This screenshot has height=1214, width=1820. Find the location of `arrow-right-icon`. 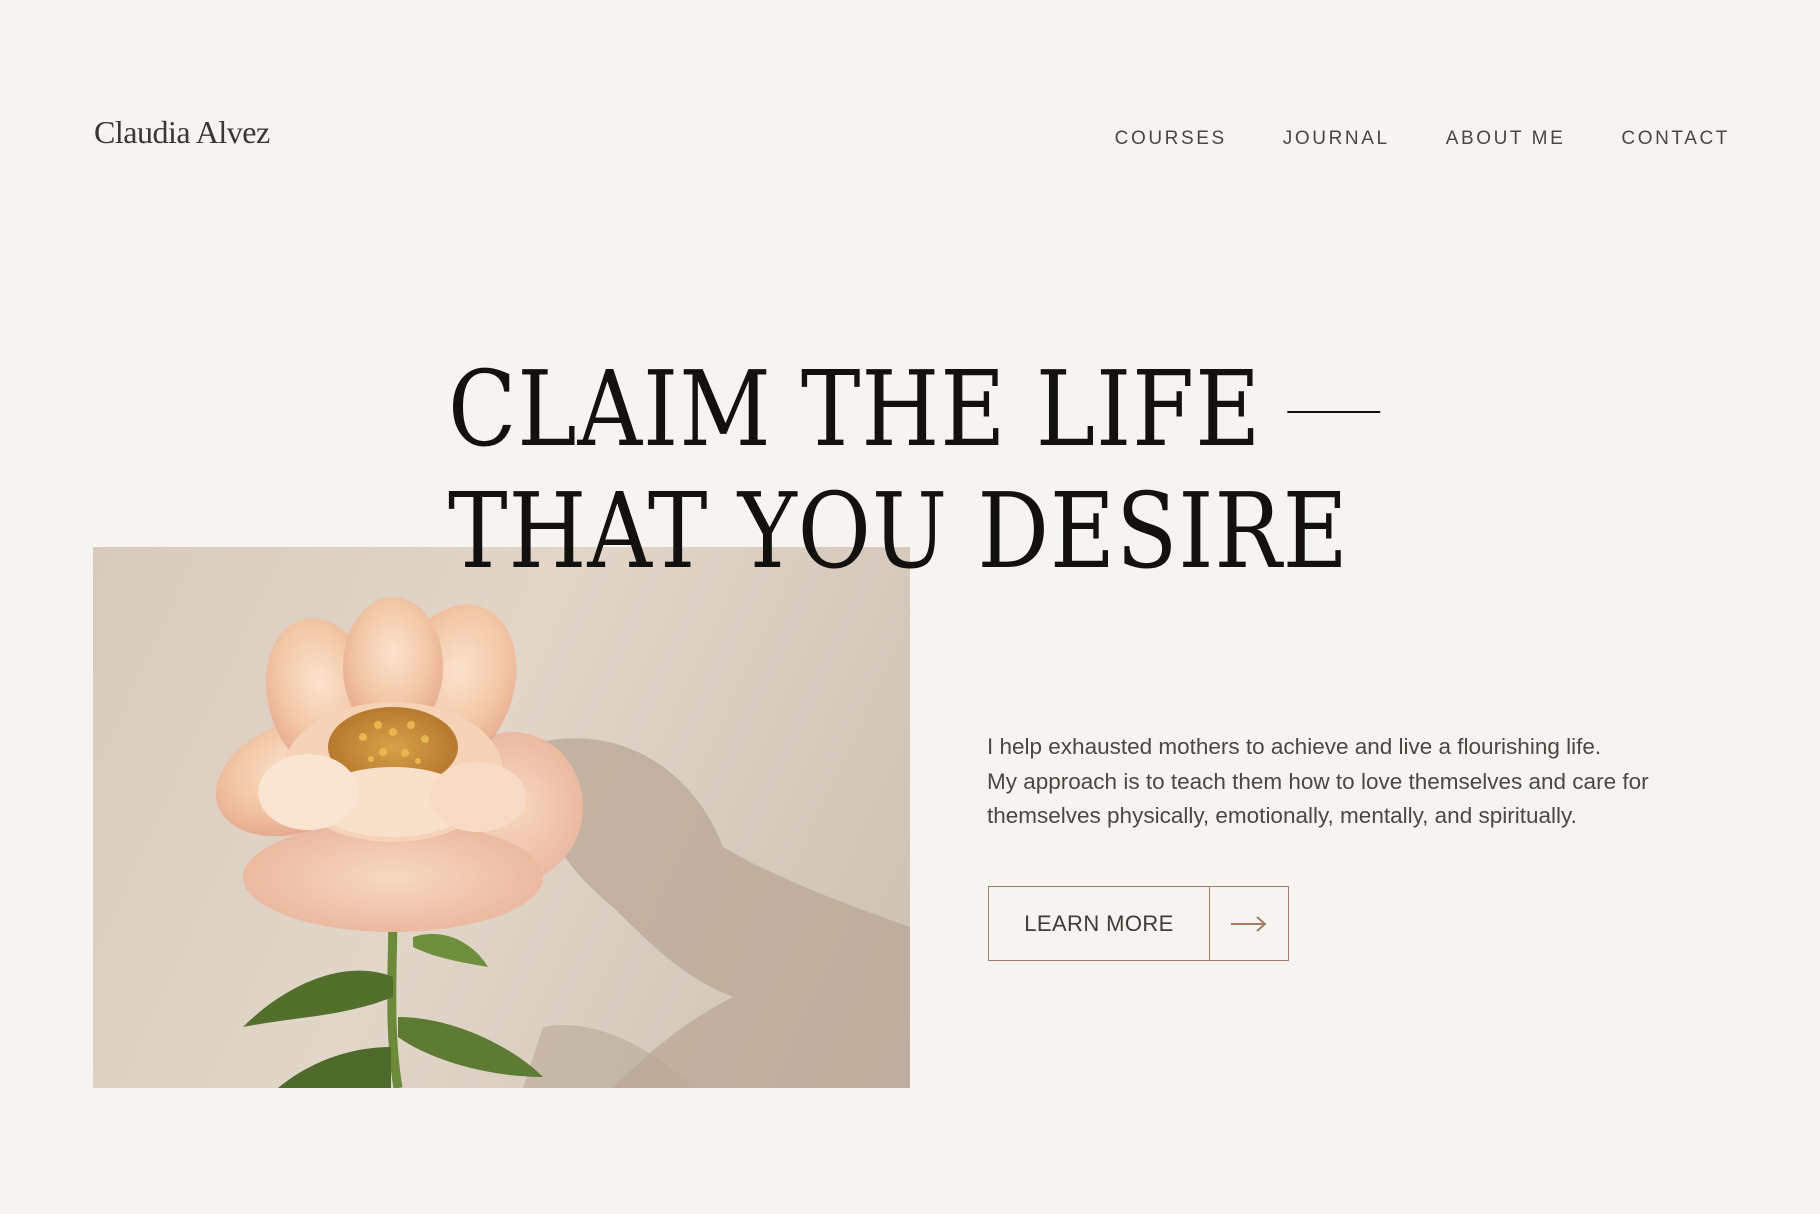

arrow-right-icon is located at coordinates (1249, 923).